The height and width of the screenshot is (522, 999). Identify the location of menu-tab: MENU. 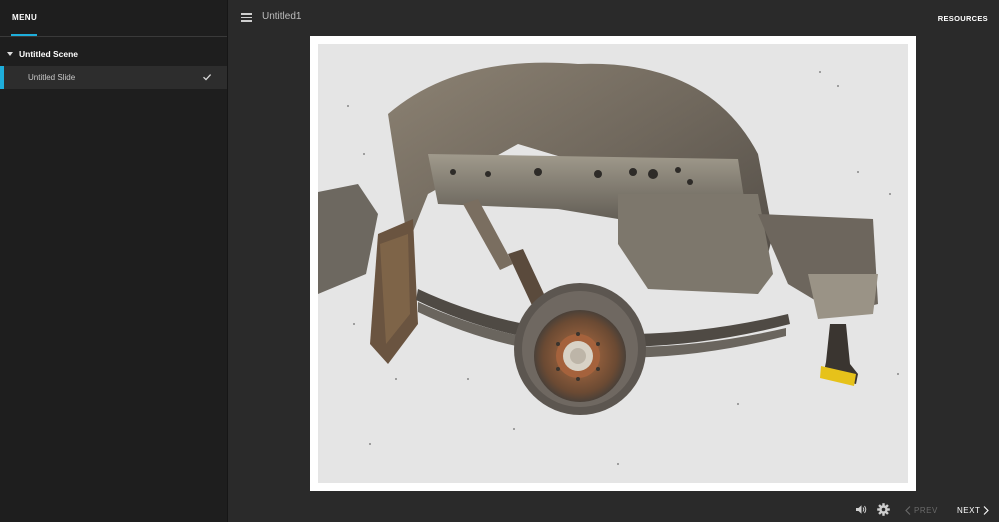
(24, 17).